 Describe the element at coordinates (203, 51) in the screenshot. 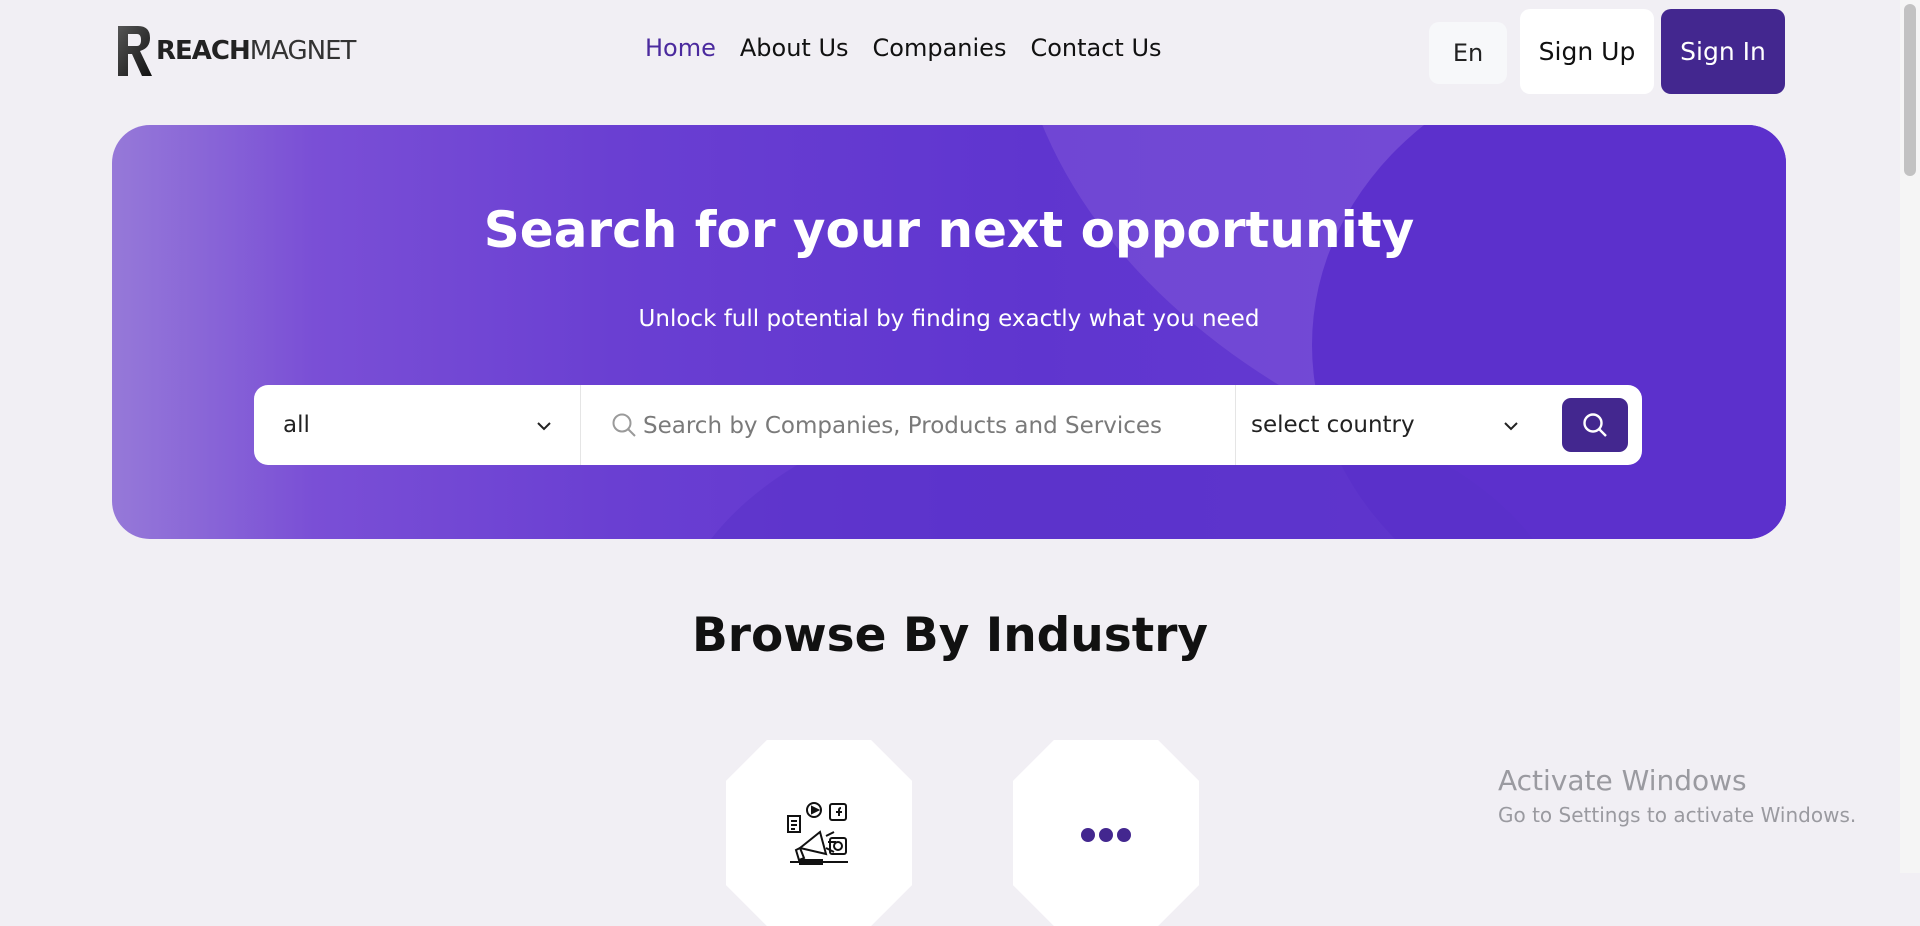

I see `logo-bold: REACH` at that location.